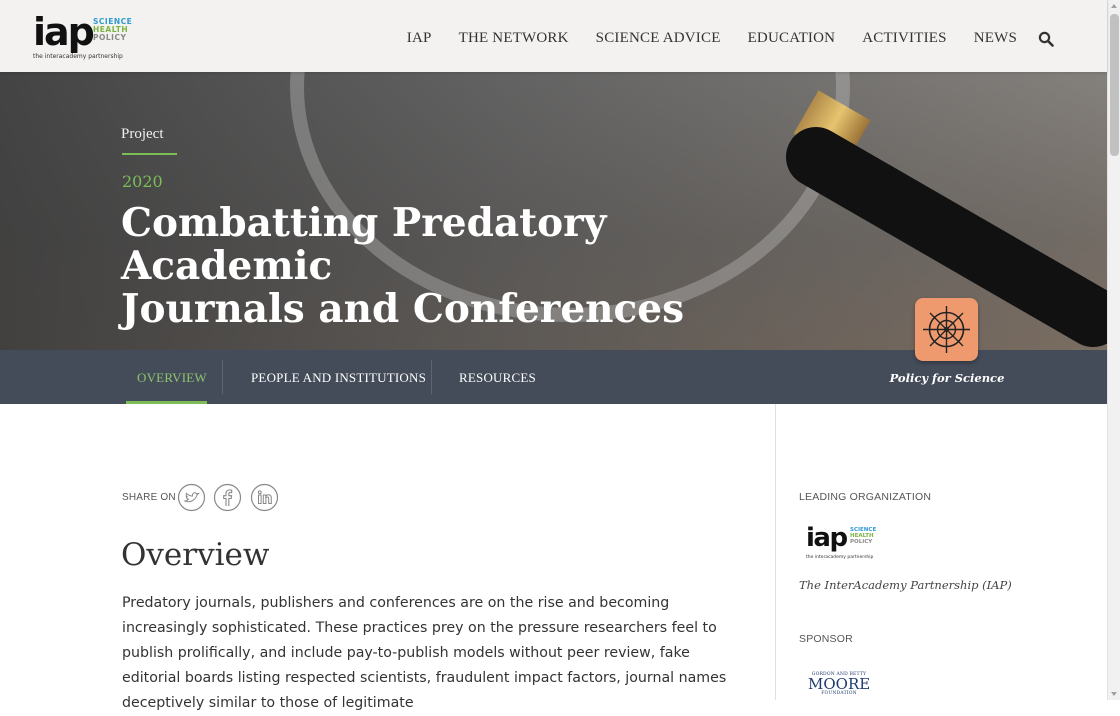  Describe the element at coordinates (904, 38) in the screenshot. I see `nav-activities: ACTIVITIES` at that location.